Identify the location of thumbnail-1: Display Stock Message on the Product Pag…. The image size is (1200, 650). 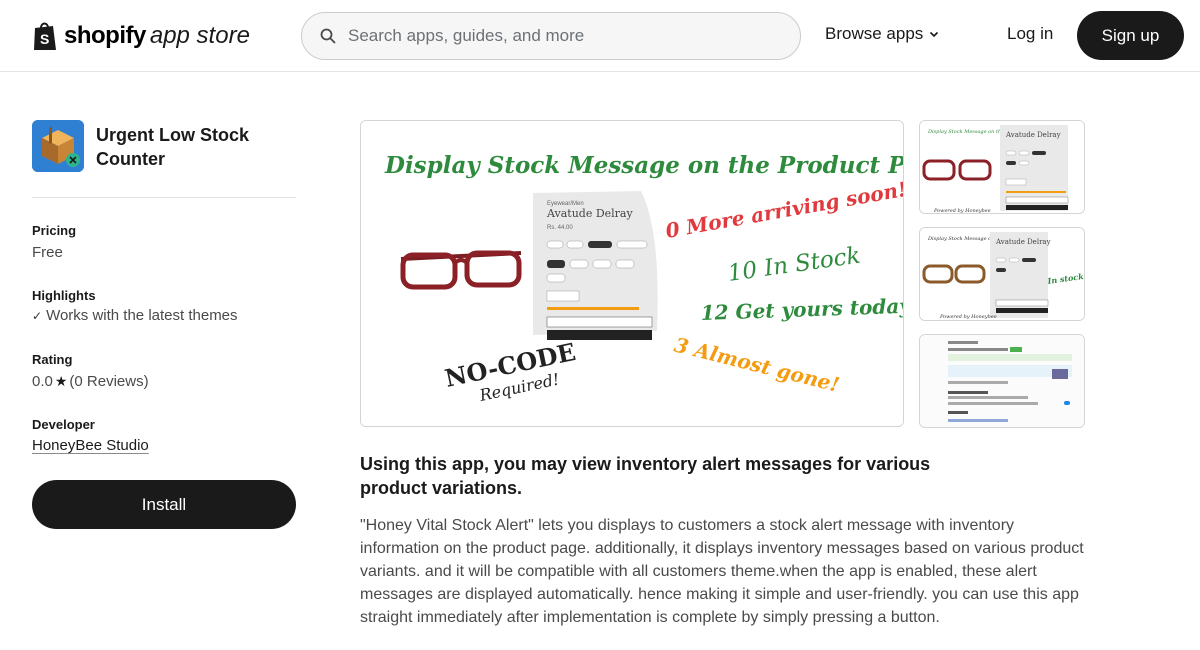
(1002, 167).